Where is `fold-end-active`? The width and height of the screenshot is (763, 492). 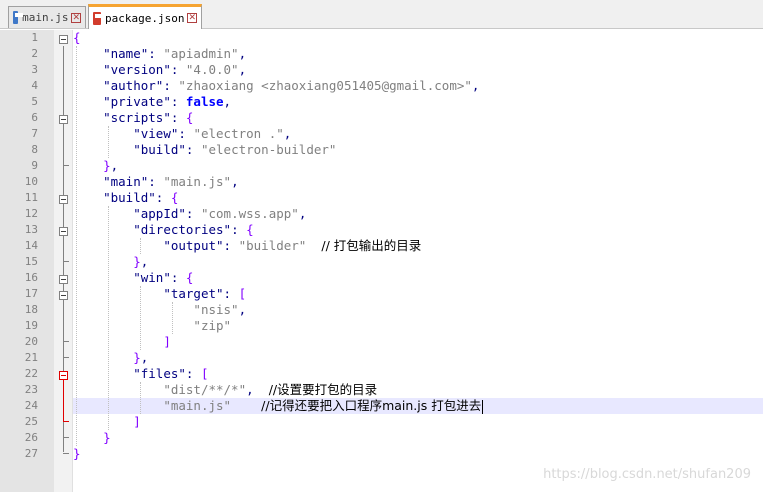
fold-end-active is located at coordinates (66, 421).